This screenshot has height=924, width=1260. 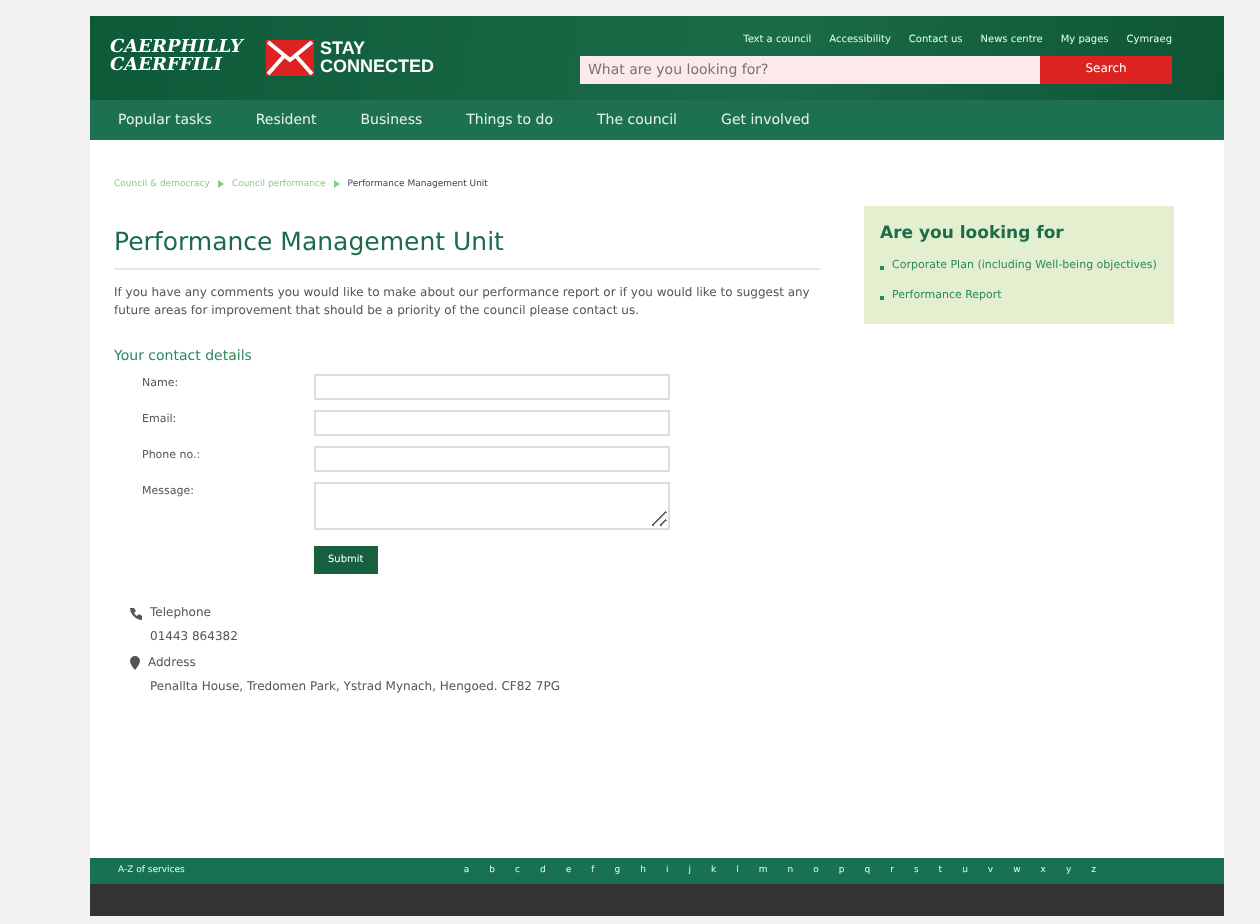 What do you see at coordinates (135, 663) in the screenshot?
I see `location-pin-icon` at bounding box center [135, 663].